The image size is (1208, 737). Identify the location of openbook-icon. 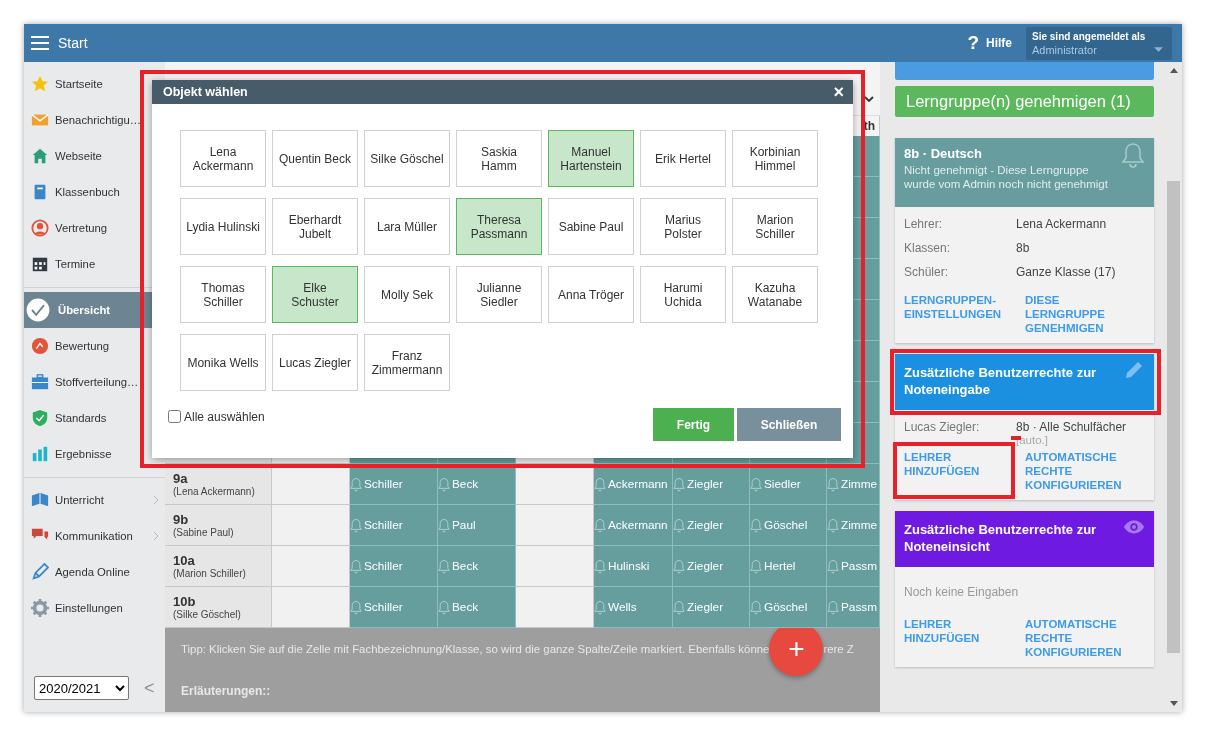
(40, 500).